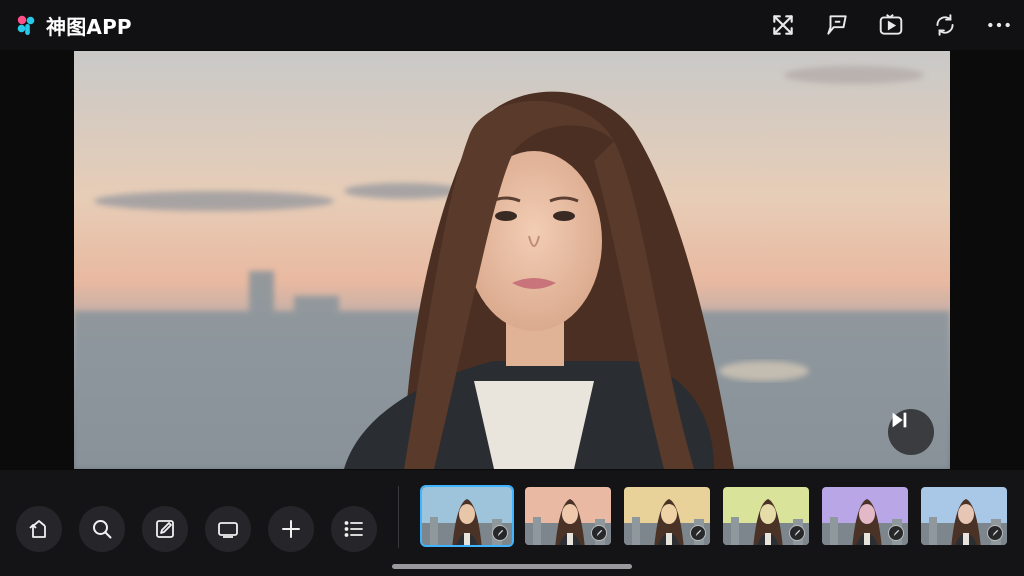  What do you see at coordinates (512, 566) in the screenshot?
I see `home-indicator` at bounding box center [512, 566].